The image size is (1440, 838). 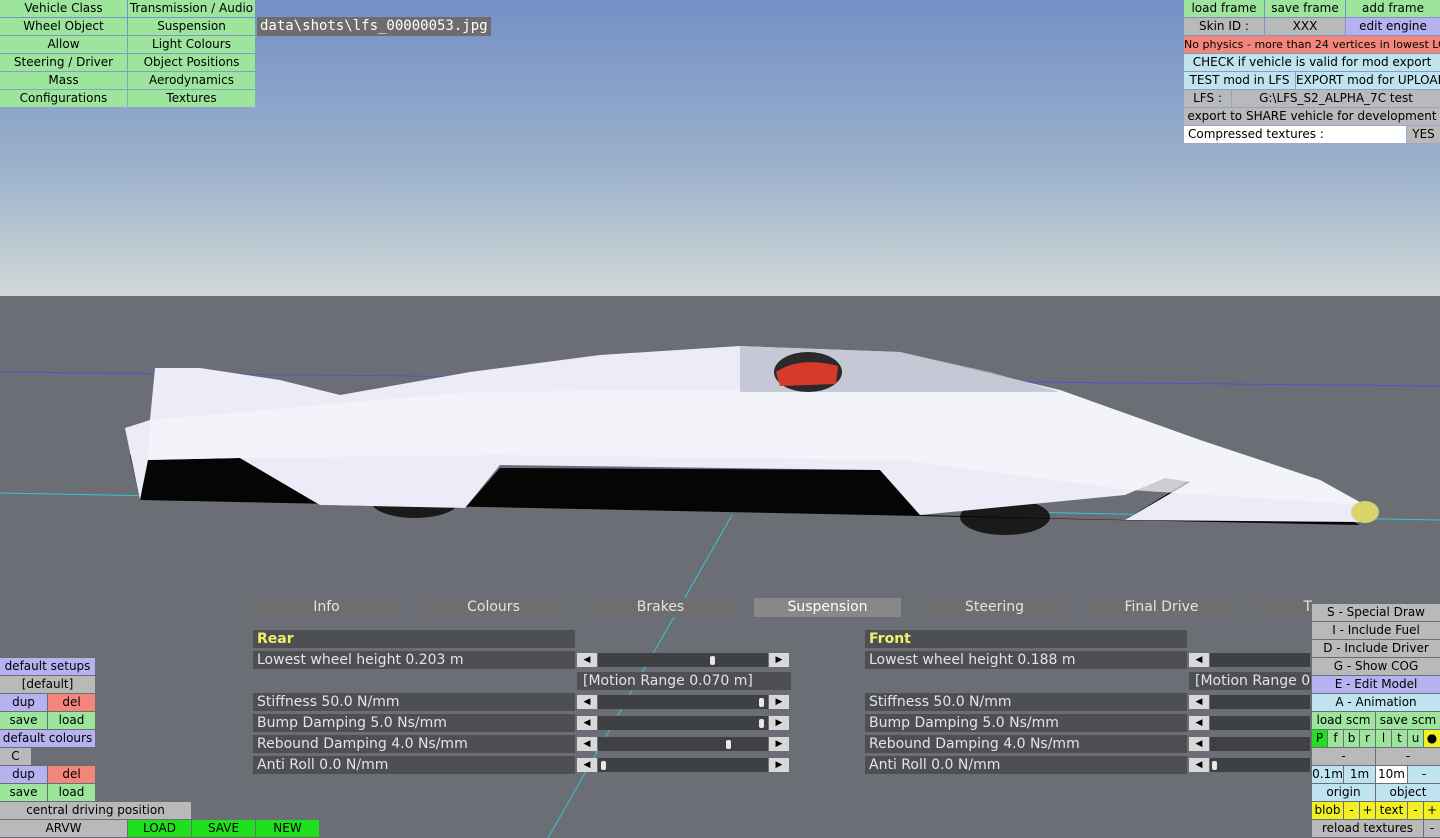 I want to click on view-letter-button: r, so click(x=1367, y=738).